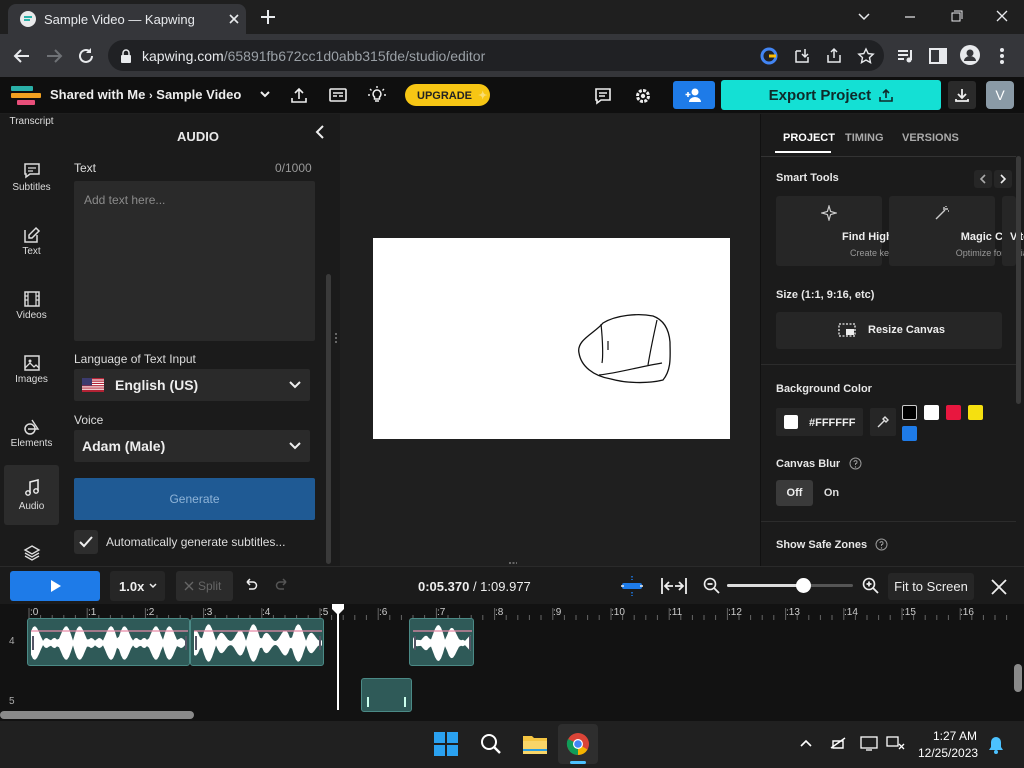 The width and height of the screenshot is (1024, 768). I want to click on minimize-icon, so click(910, 17).